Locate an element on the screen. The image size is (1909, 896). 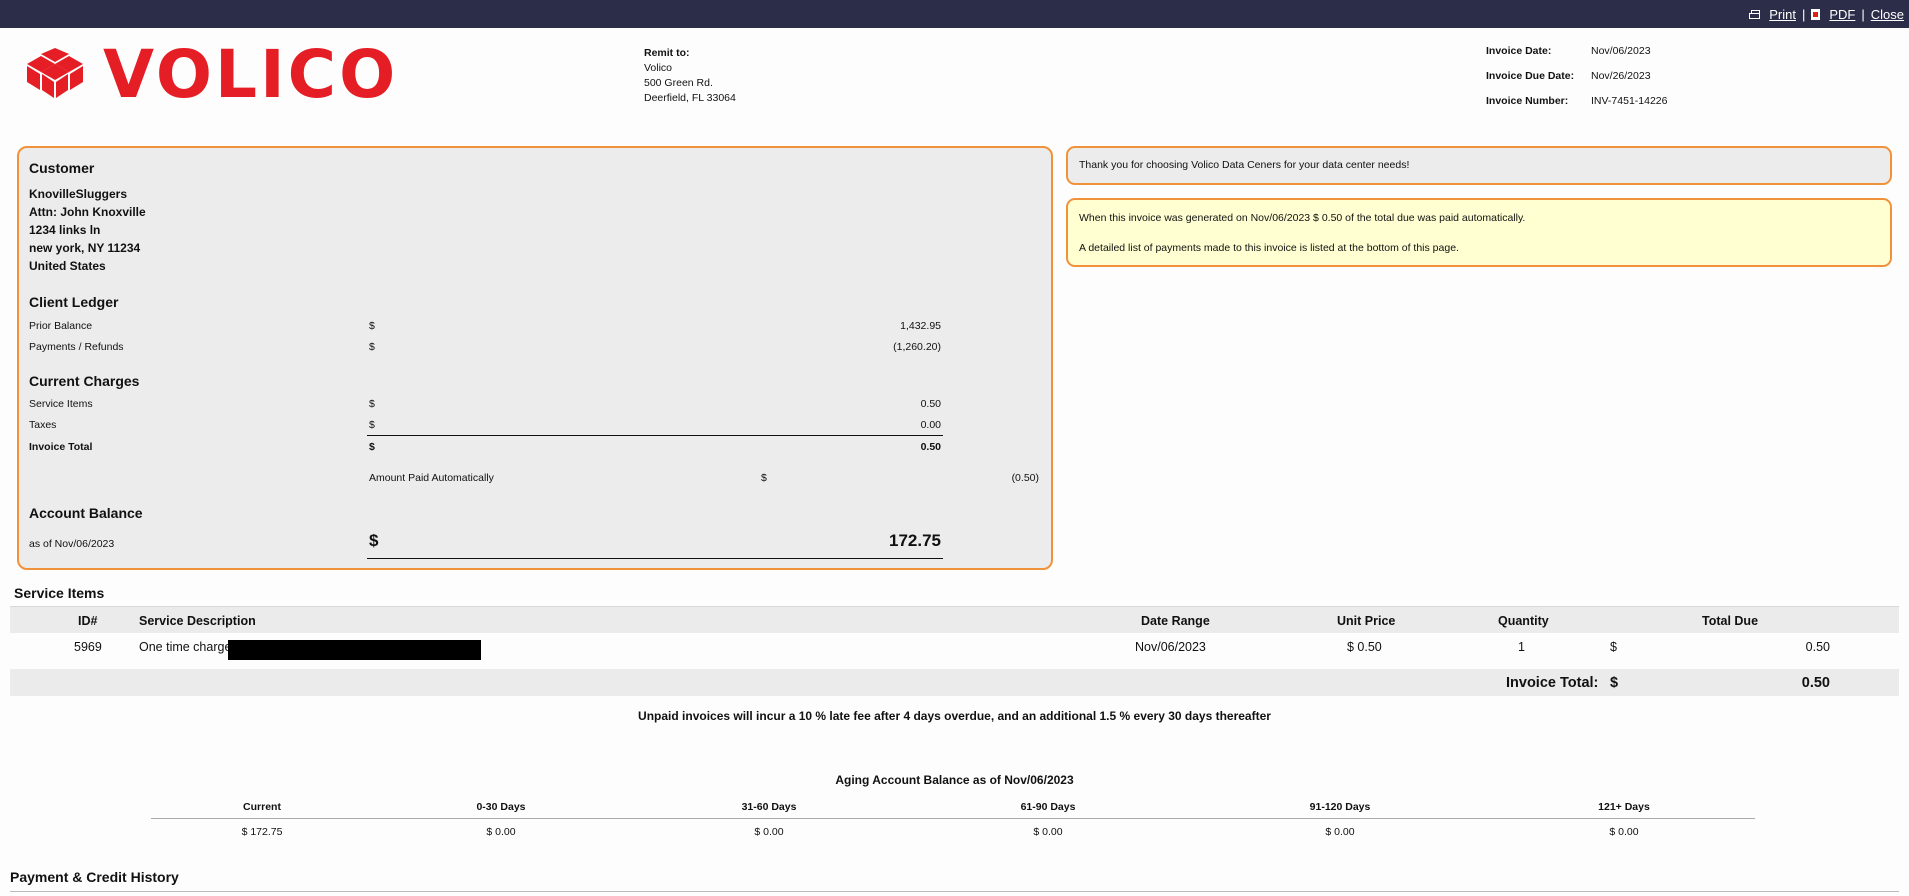
account-balance-heading: Account Balance is located at coordinates (86, 513).